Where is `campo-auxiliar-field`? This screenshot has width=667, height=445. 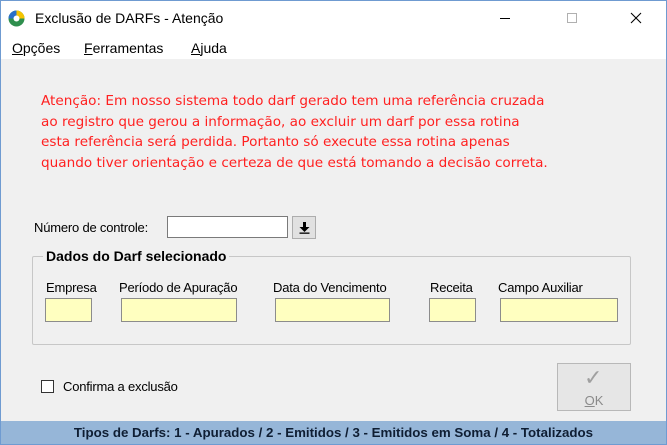
campo-auxiliar-field is located at coordinates (559, 310).